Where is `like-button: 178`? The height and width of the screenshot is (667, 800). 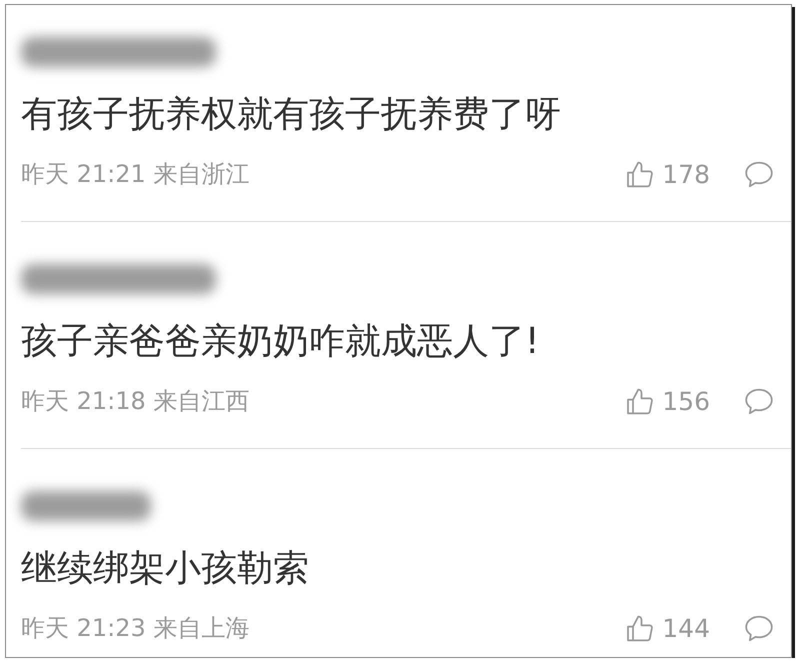 like-button: 178 is located at coordinates (668, 174).